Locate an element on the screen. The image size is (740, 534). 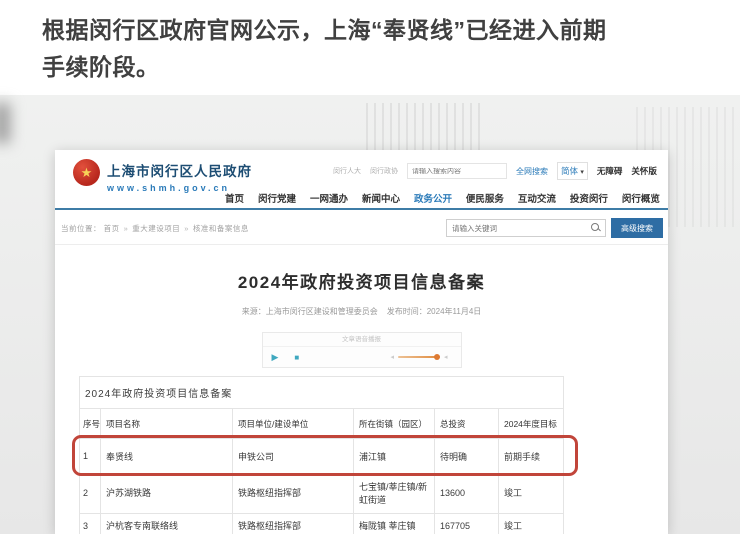
cell: 待明确 is located at coordinates (466, 456).